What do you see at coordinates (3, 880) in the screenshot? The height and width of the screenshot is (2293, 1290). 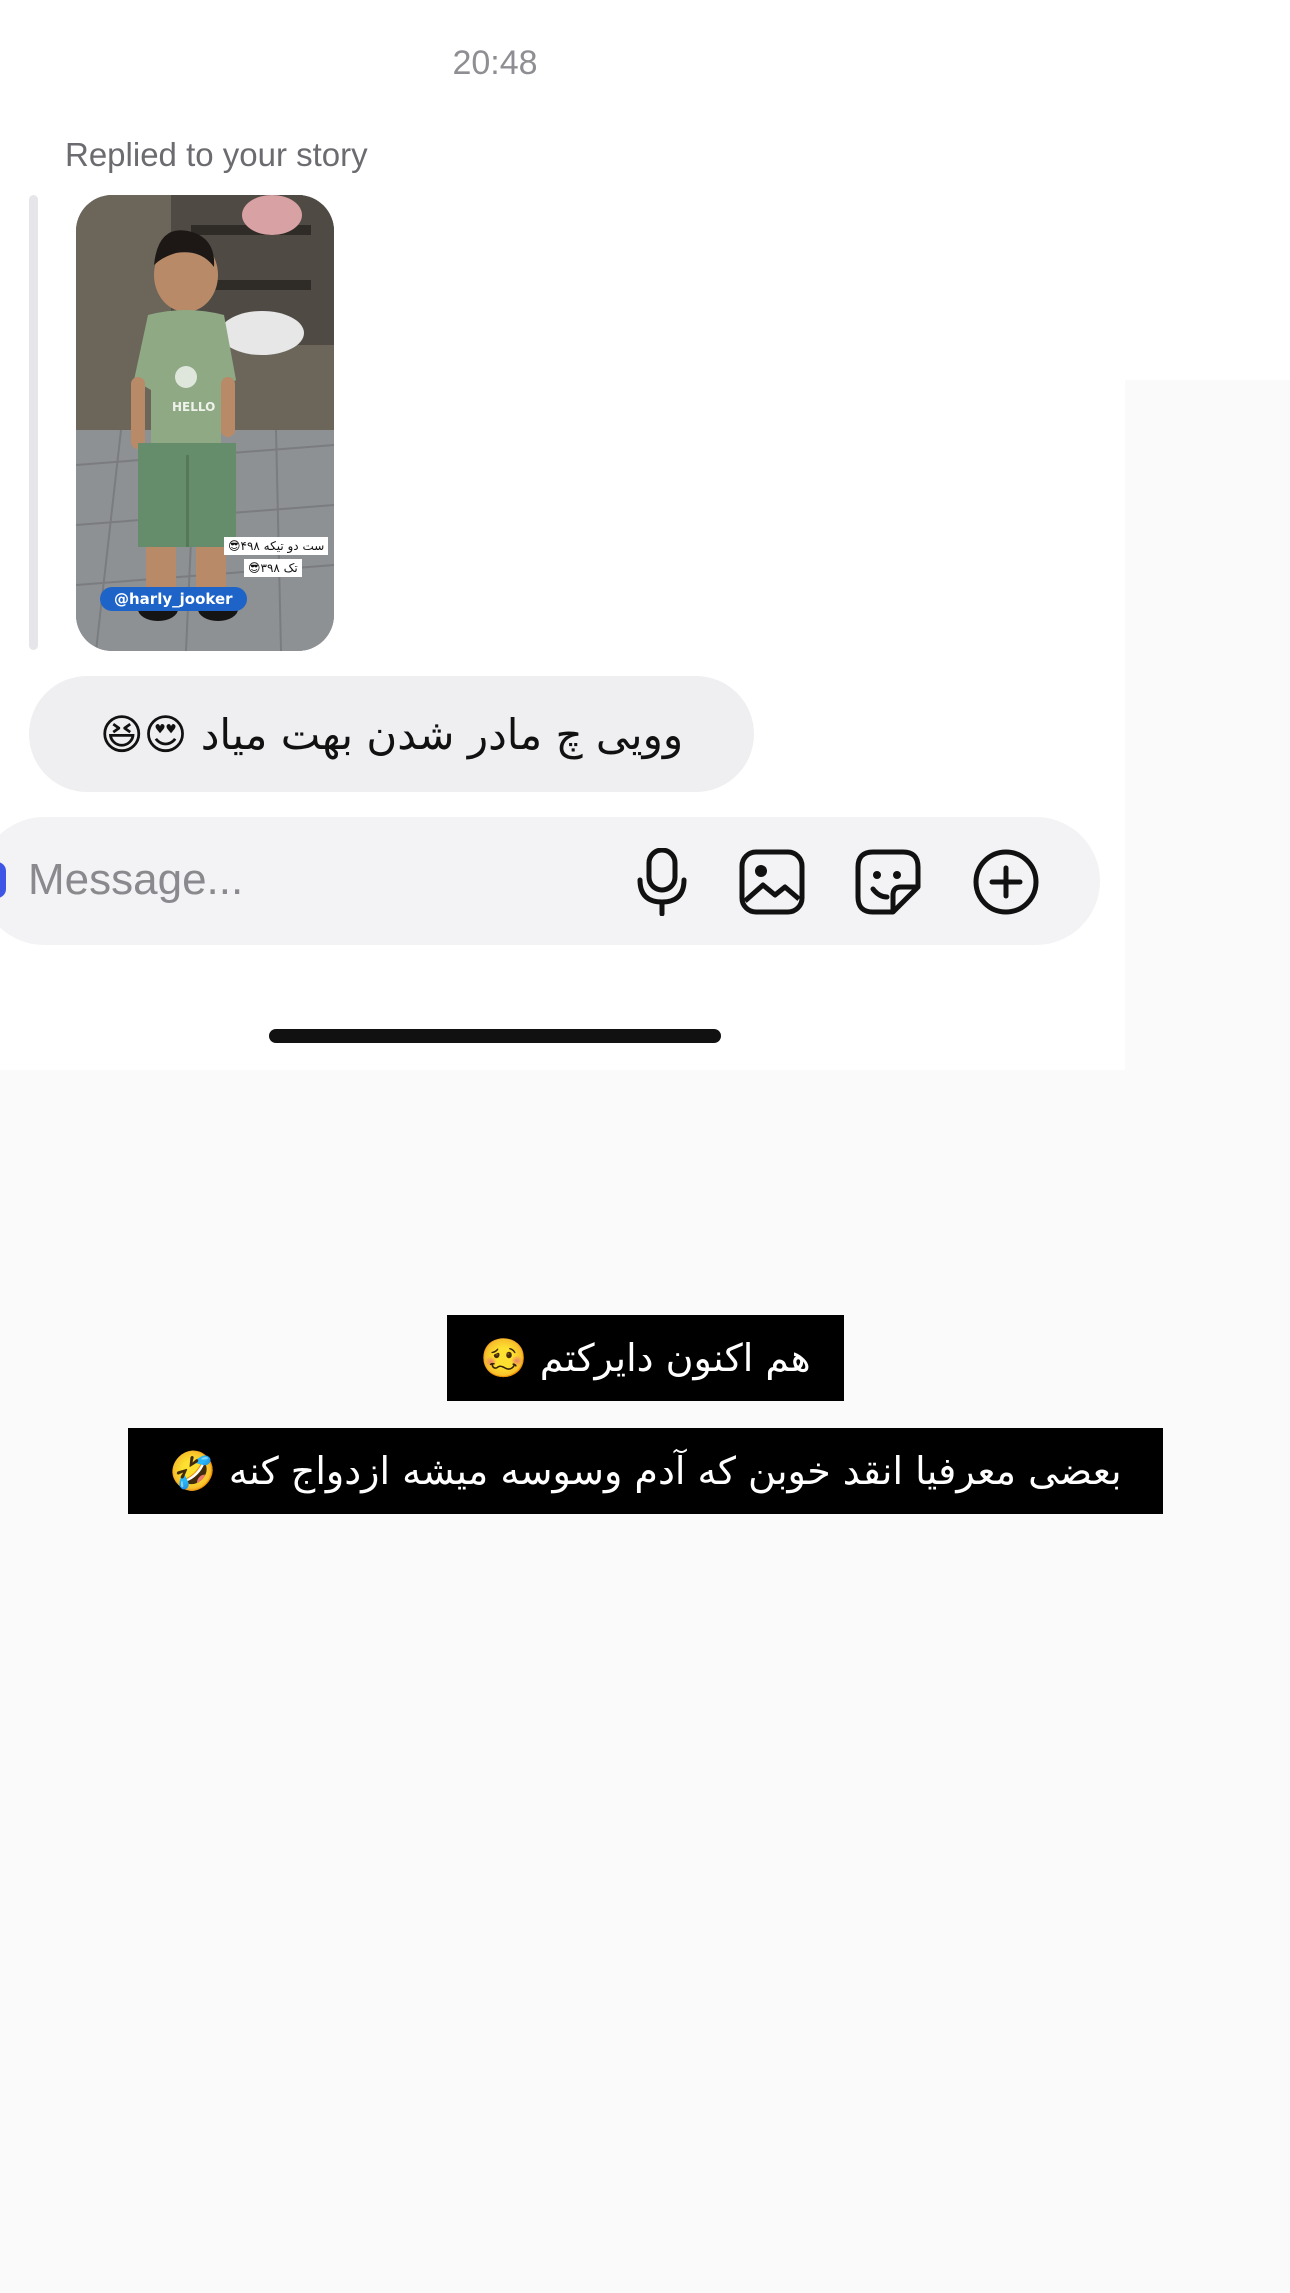 I see `camera-button-edge` at bounding box center [3, 880].